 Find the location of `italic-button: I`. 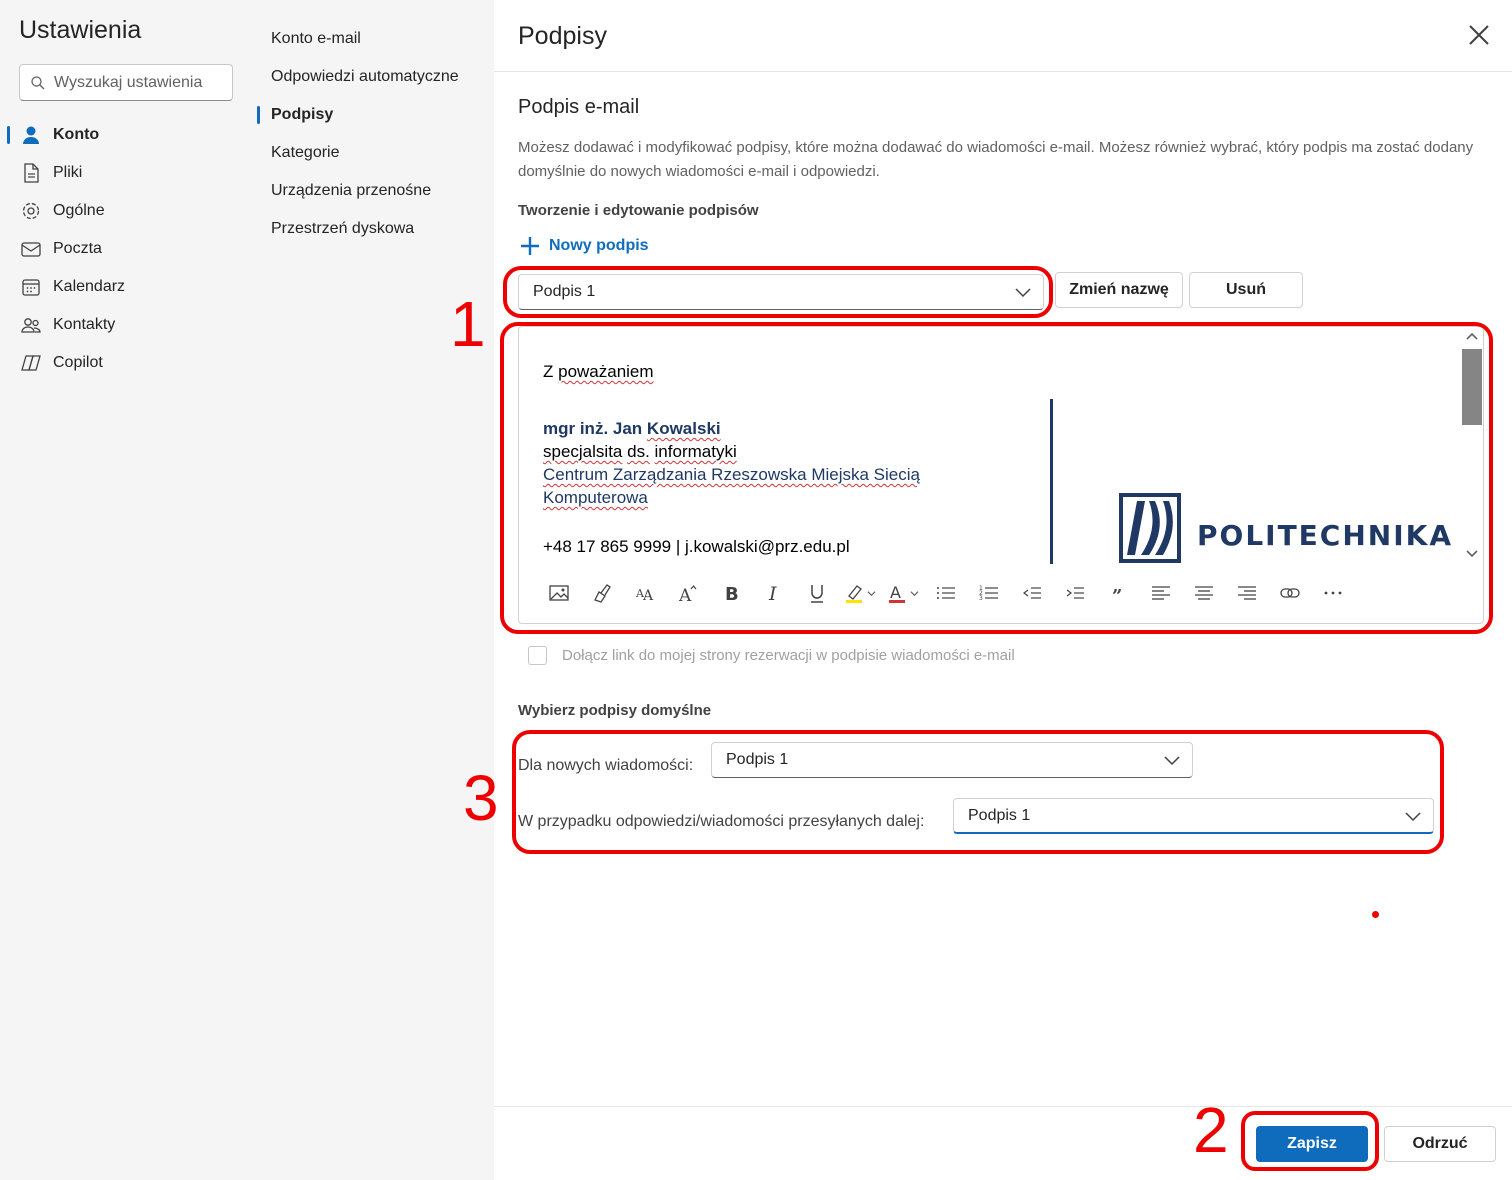

italic-button: I is located at coordinates (773, 593).